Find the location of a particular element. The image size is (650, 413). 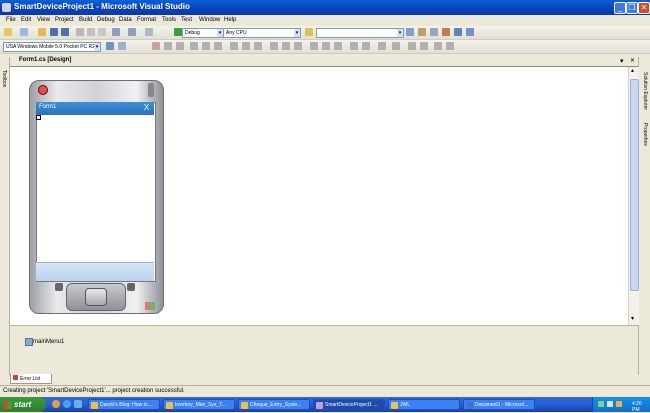

menu-test: Test is located at coordinates (186, 20).